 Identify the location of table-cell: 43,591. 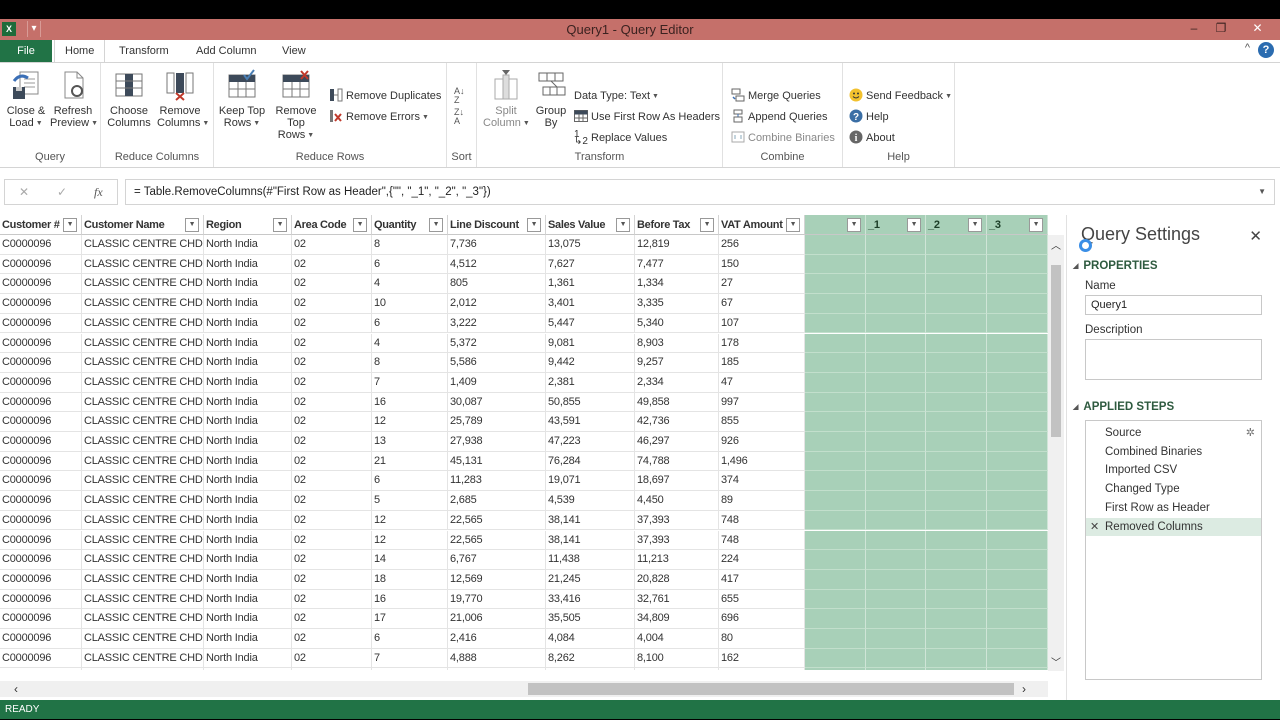
(590, 422).